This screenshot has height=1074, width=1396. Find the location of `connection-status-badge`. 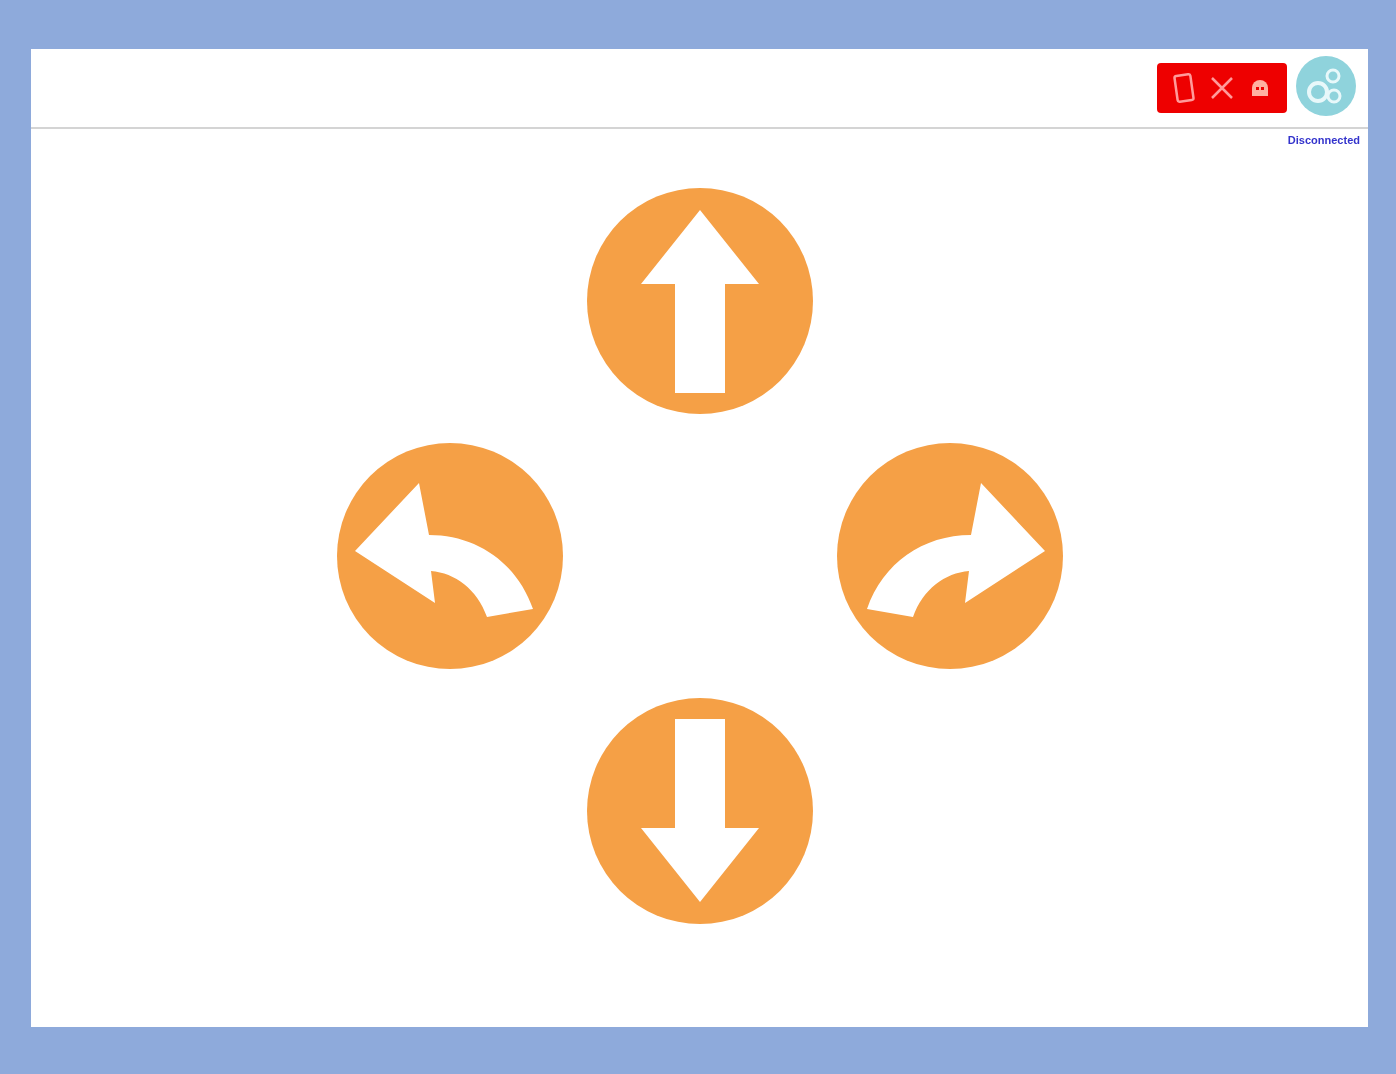

connection-status-badge is located at coordinates (1222, 88).